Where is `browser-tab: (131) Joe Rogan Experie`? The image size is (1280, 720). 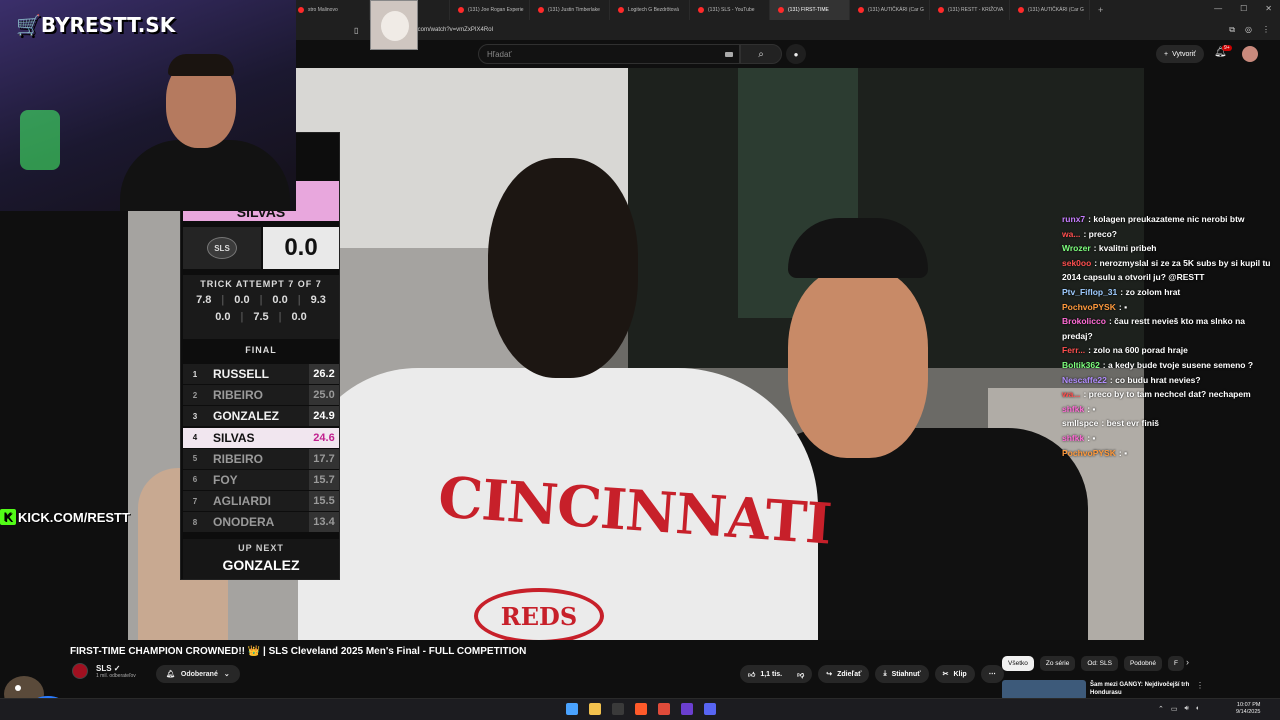 browser-tab: (131) Joe Rogan Experie is located at coordinates (490, 10).